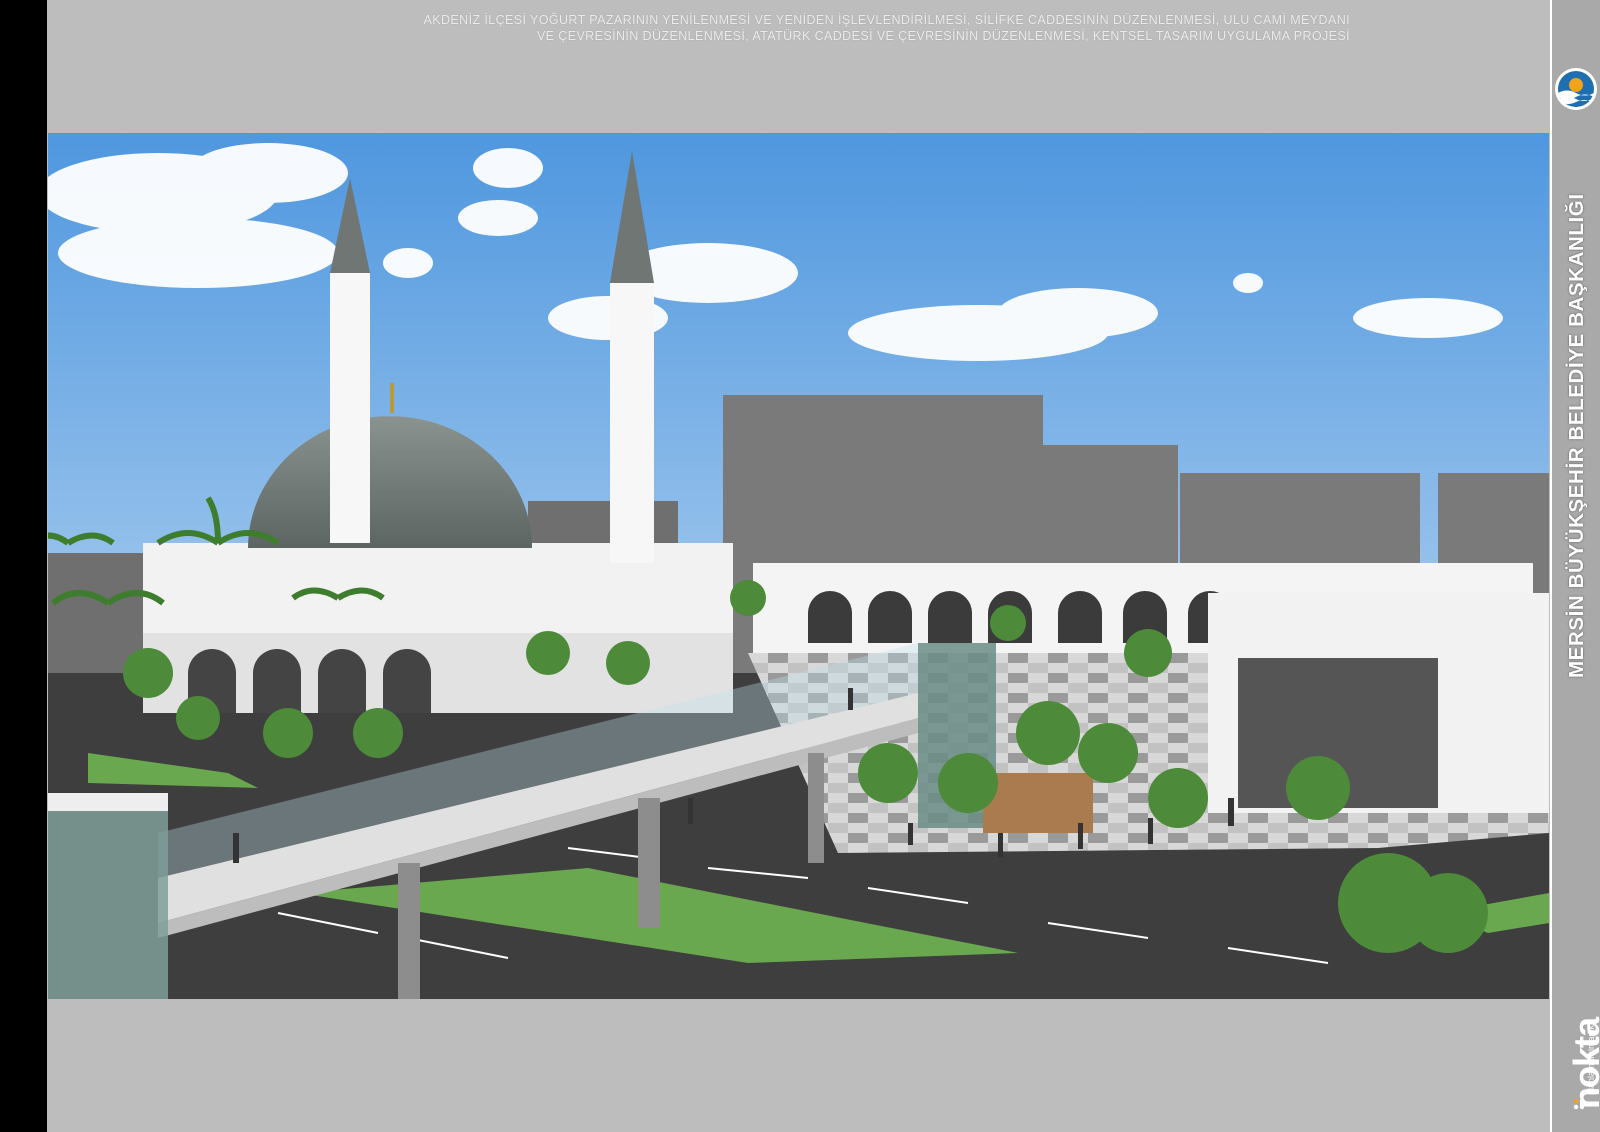 The width and height of the screenshot is (1600, 1132). Describe the element at coordinates (1580, 1050) in the screenshot. I see `nokta-brand-logo: nokta planlamamimarlik` at that location.